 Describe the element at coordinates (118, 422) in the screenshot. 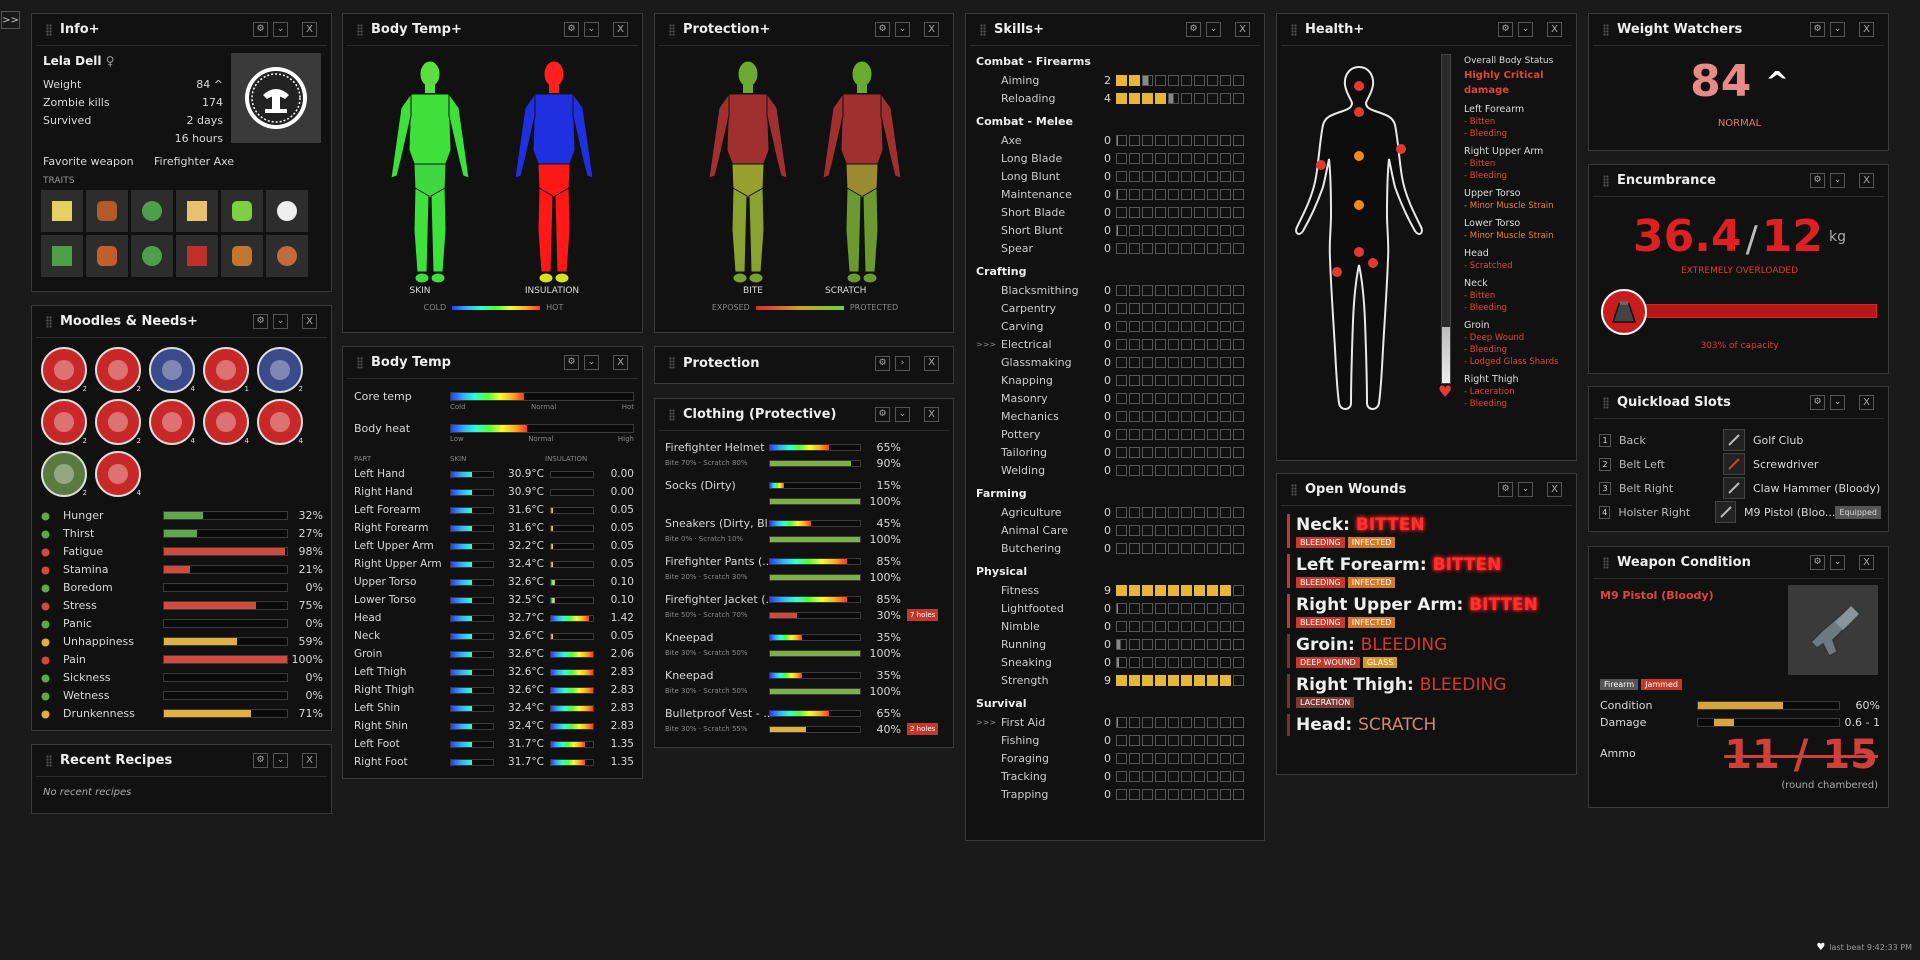

I see `stressed-face-icon: 2` at that location.